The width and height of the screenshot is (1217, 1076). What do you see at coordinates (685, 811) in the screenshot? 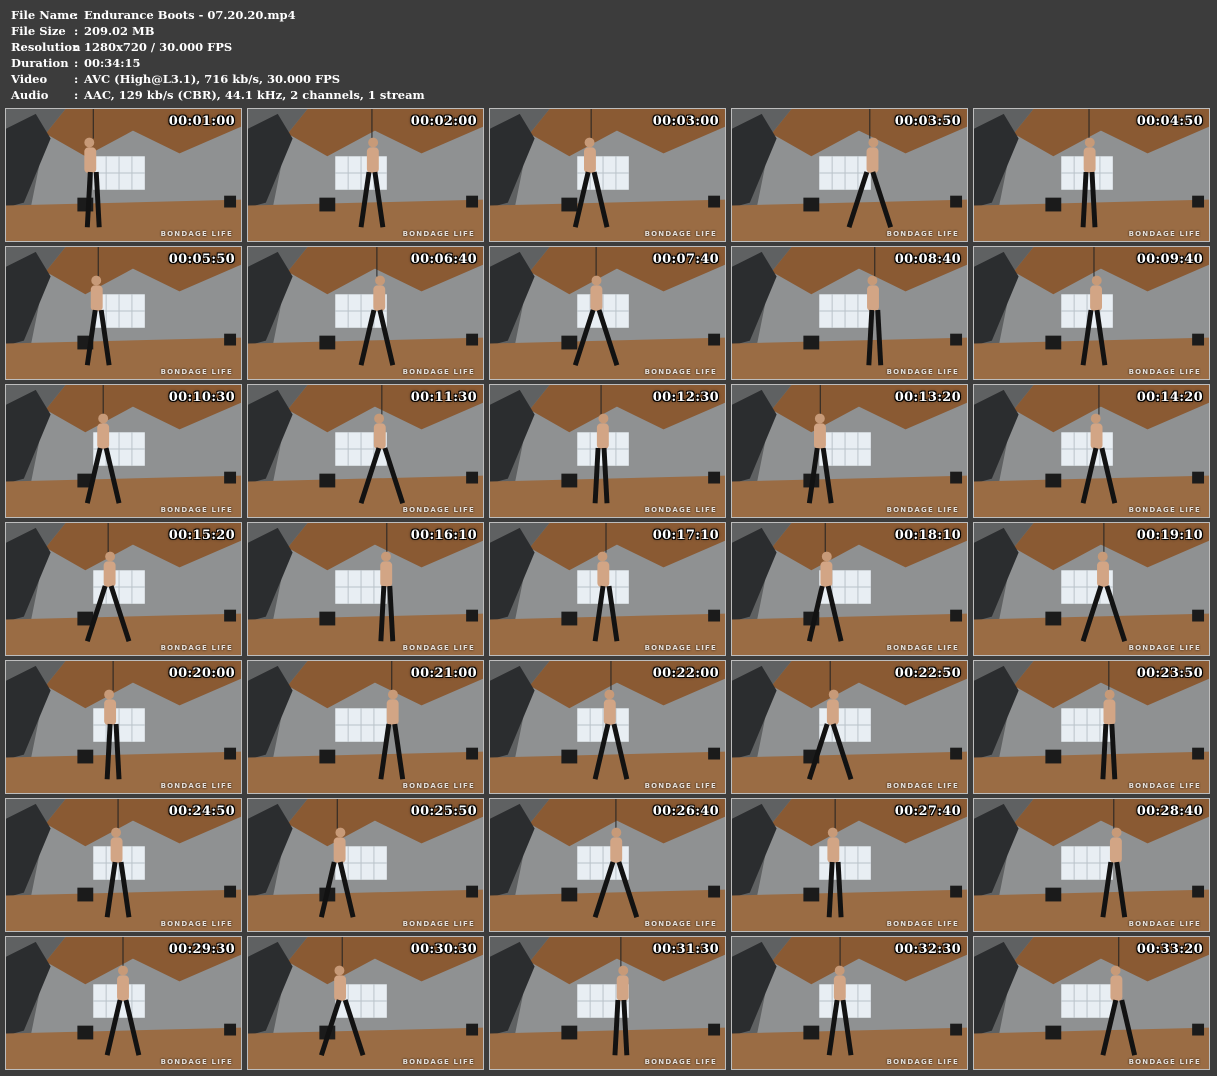
I see `thumbnail-timestamp: 00:26:40` at bounding box center [685, 811].